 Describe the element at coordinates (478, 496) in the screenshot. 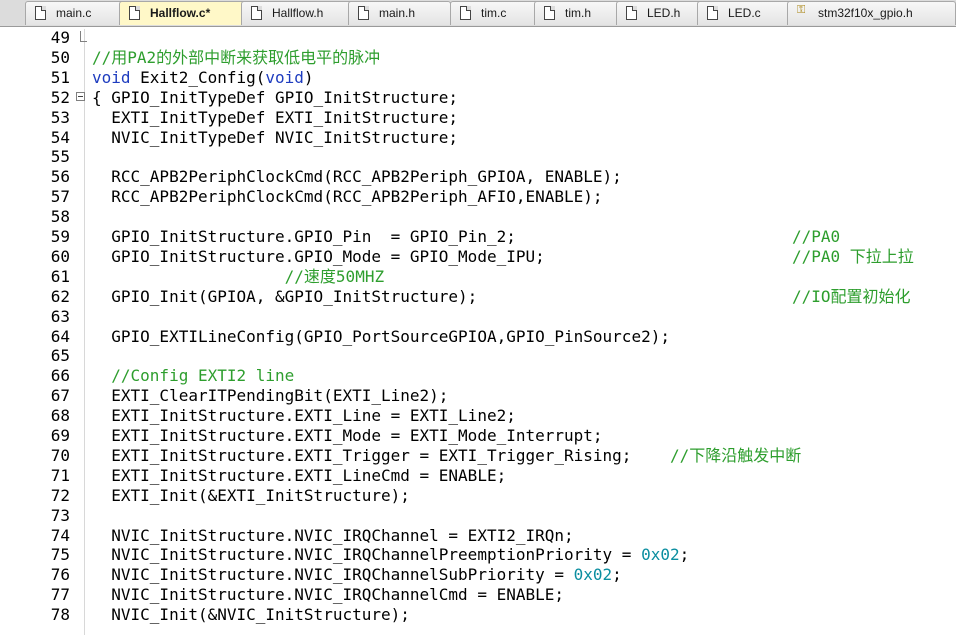

I see `code-line: 72 EXTI_Init(&EXTI_InitStructure);` at that location.